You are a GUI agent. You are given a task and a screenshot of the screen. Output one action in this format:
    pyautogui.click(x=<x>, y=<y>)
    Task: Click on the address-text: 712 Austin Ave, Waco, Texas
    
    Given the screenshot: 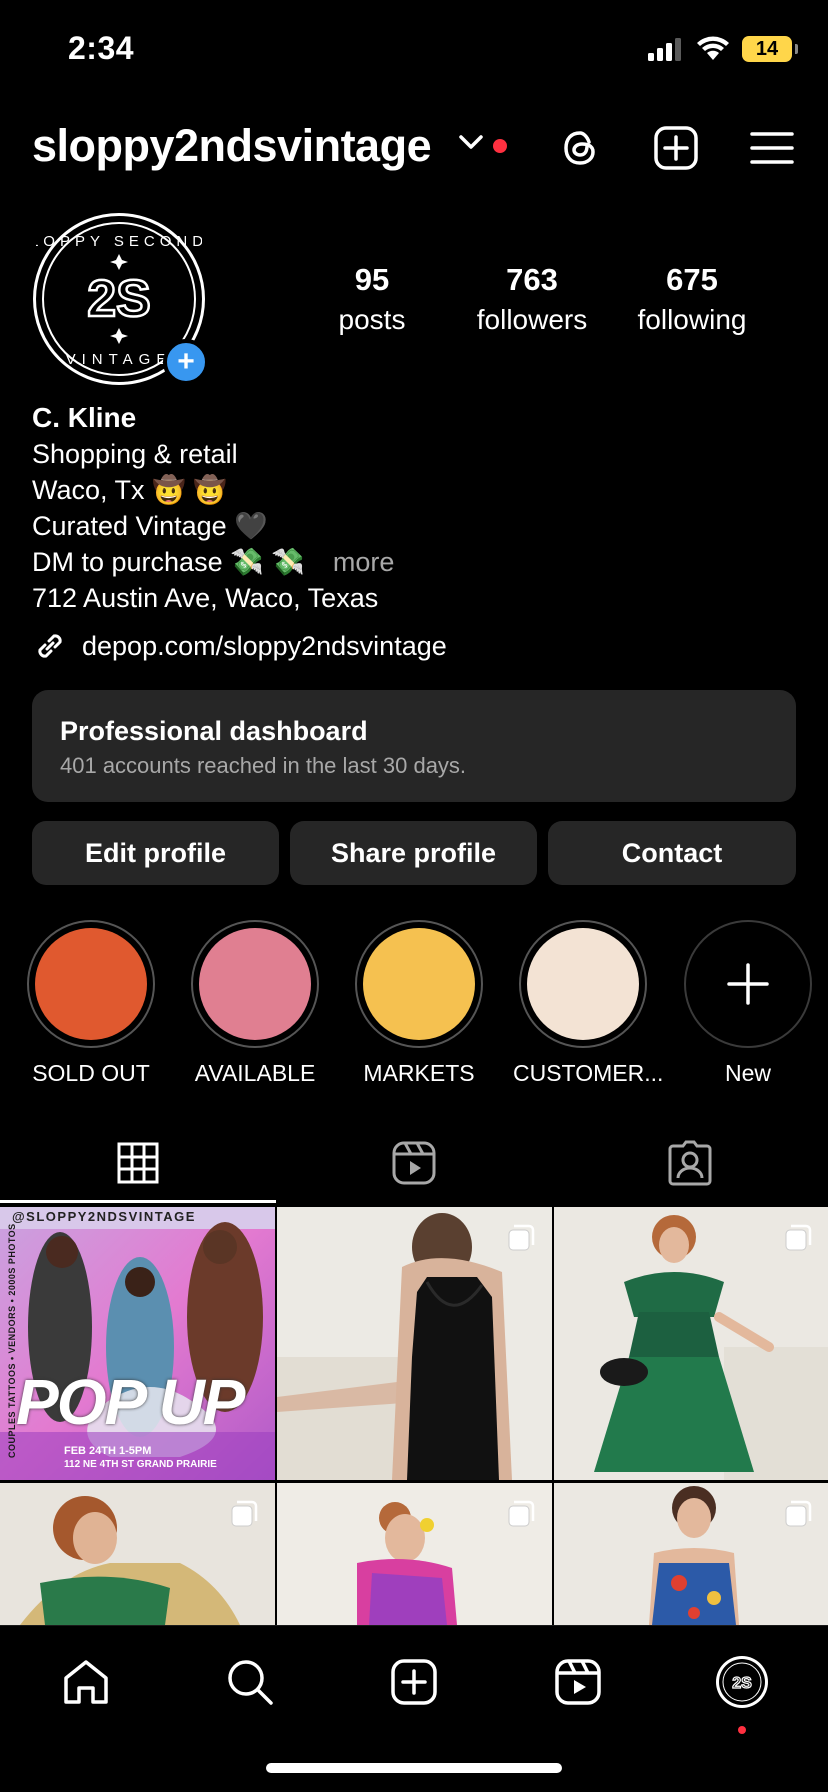 What is the action you would take?
    pyautogui.click(x=412, y=598)
    